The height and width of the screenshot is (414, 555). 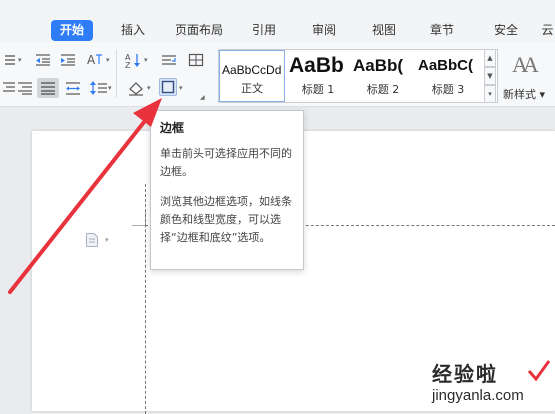 I want to click on tooltip-title: 边框, so click(x=172, y=128).